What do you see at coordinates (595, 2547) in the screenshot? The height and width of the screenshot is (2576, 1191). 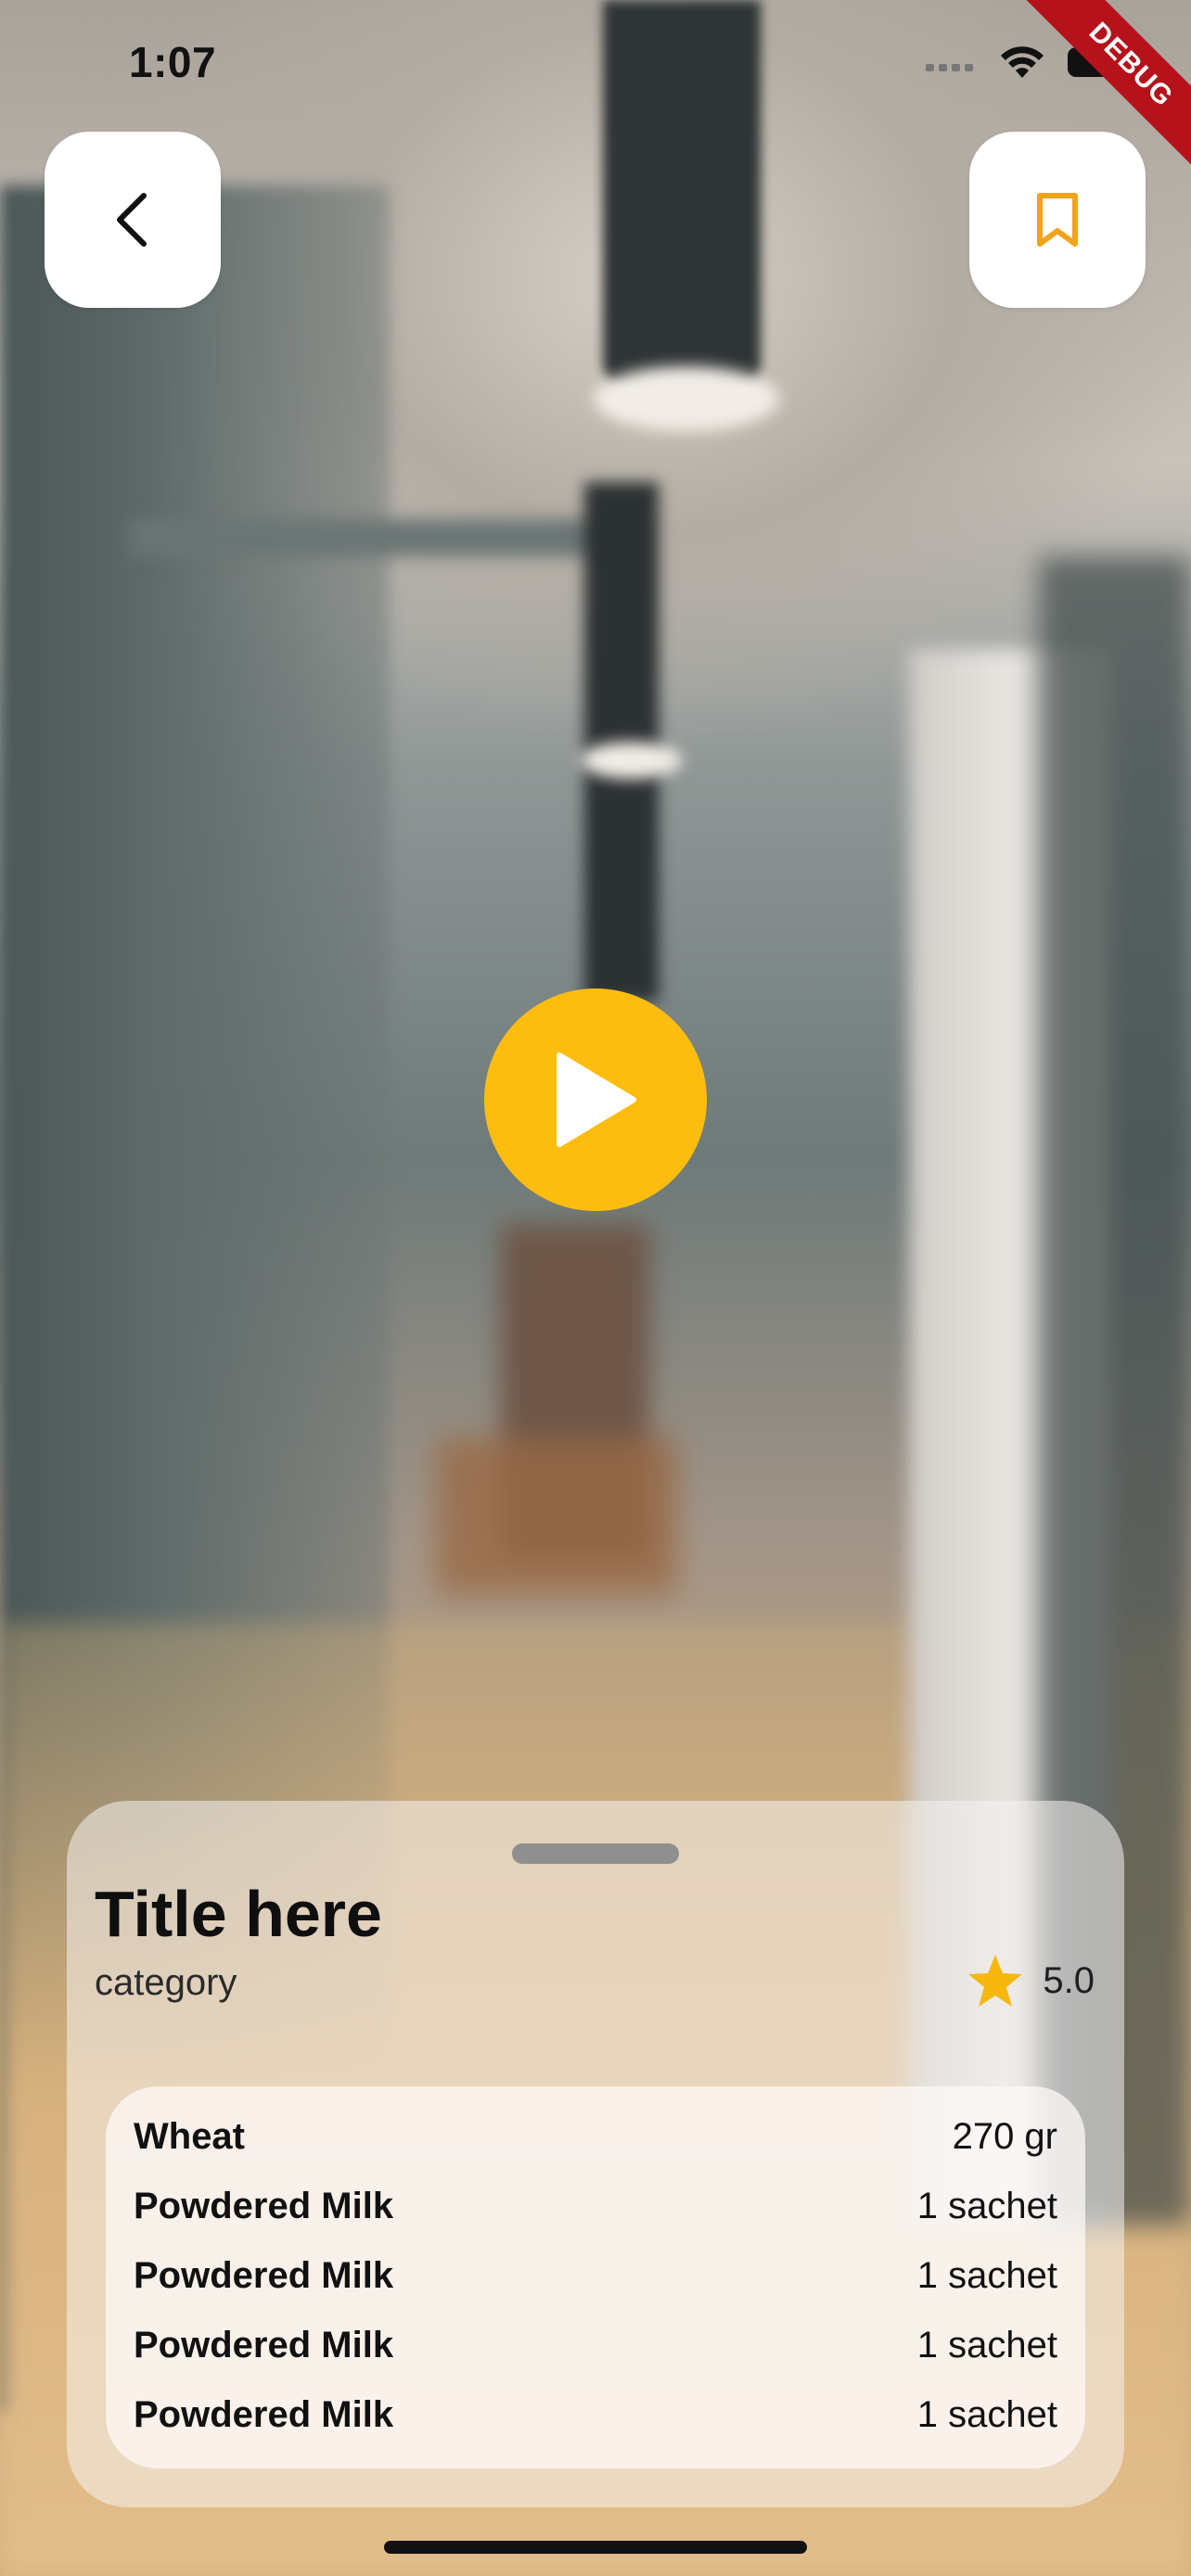 I see `home-indicator` at bounding box center [595, 2547].